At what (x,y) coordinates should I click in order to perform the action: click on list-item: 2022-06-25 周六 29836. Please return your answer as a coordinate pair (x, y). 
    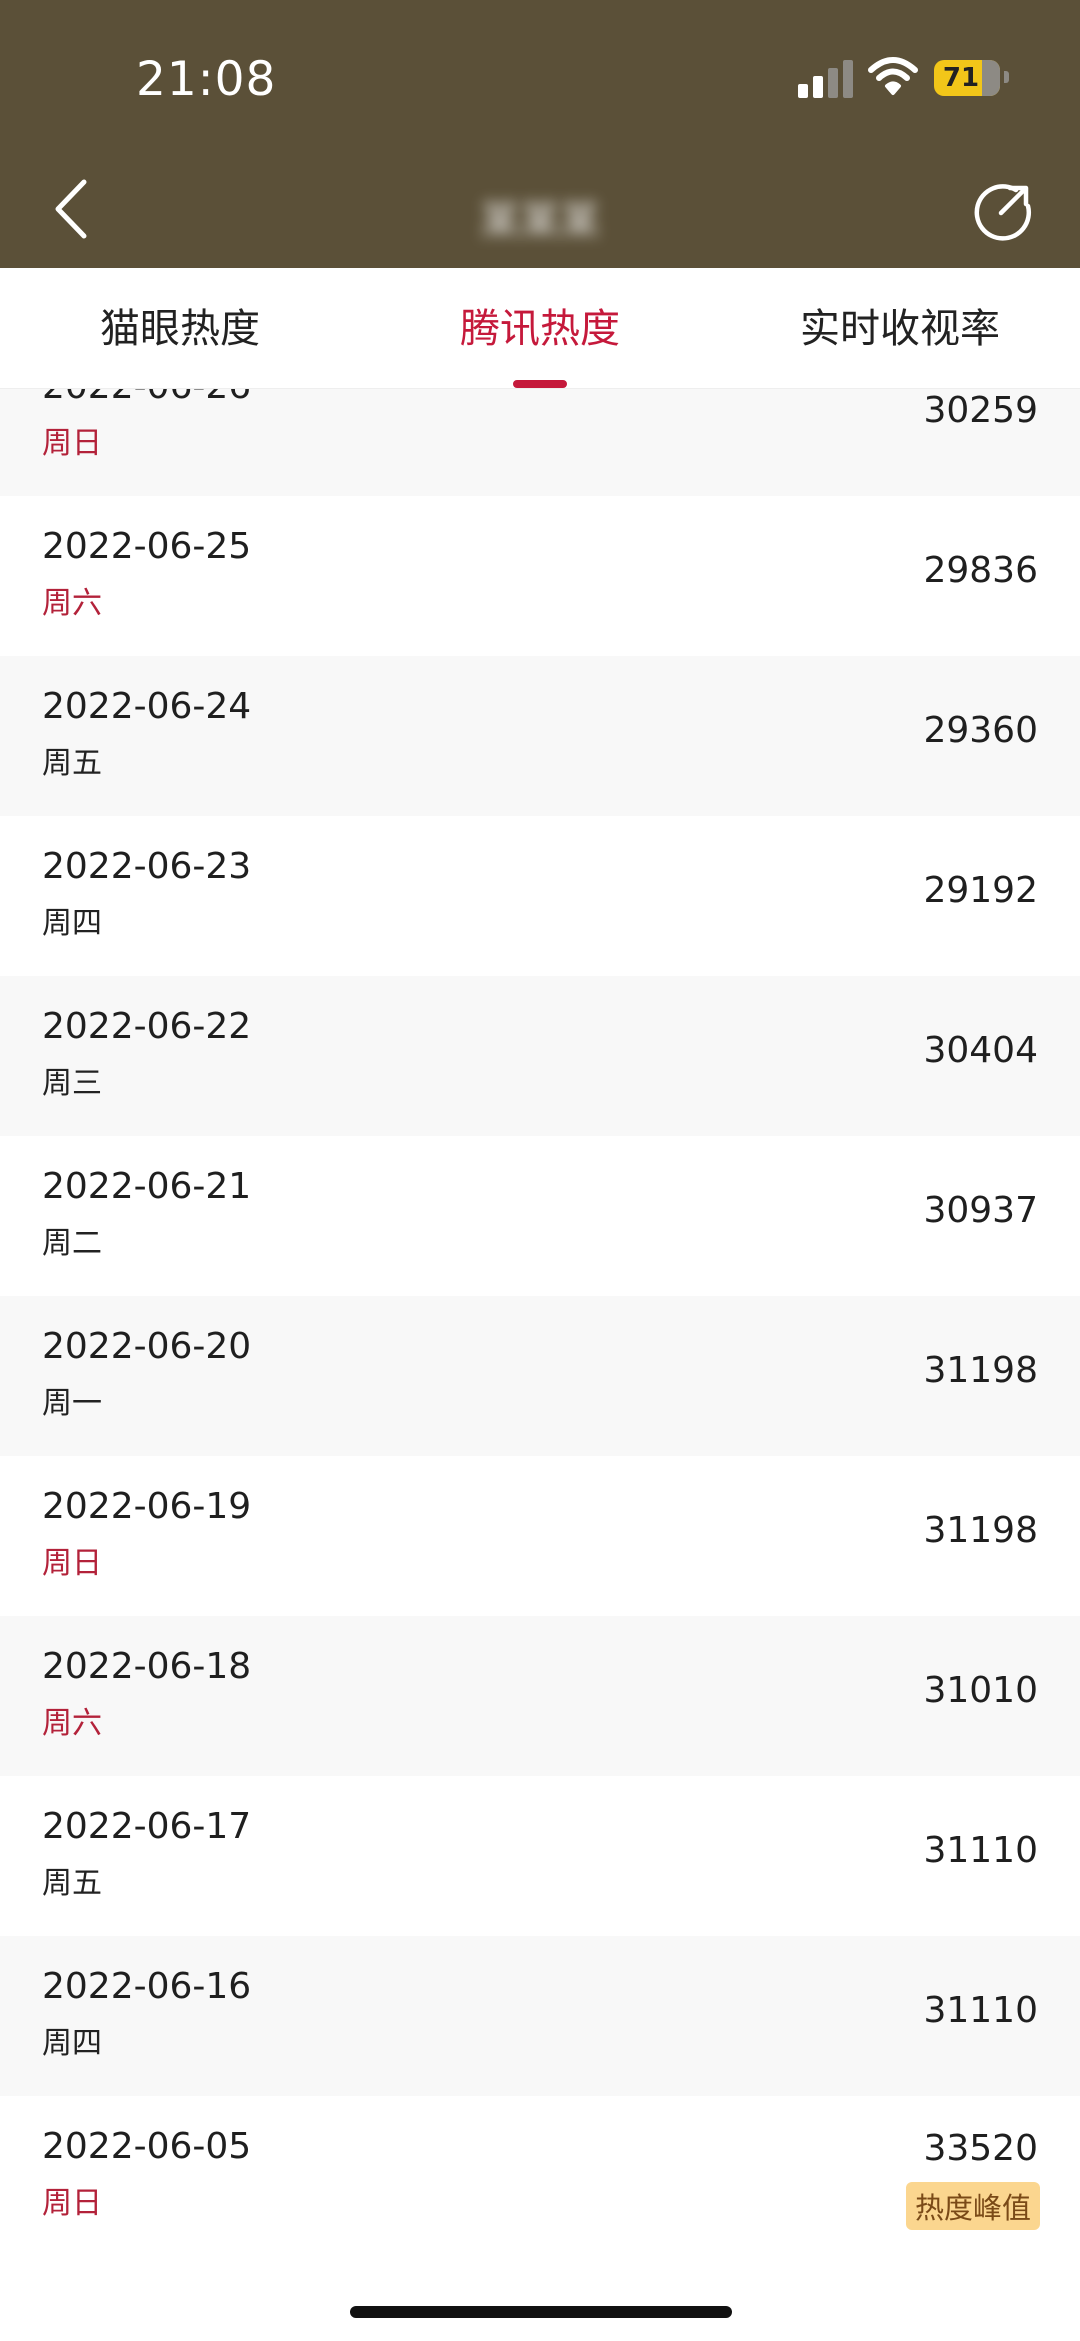
    Looking at the image, I should click on (540, 576).